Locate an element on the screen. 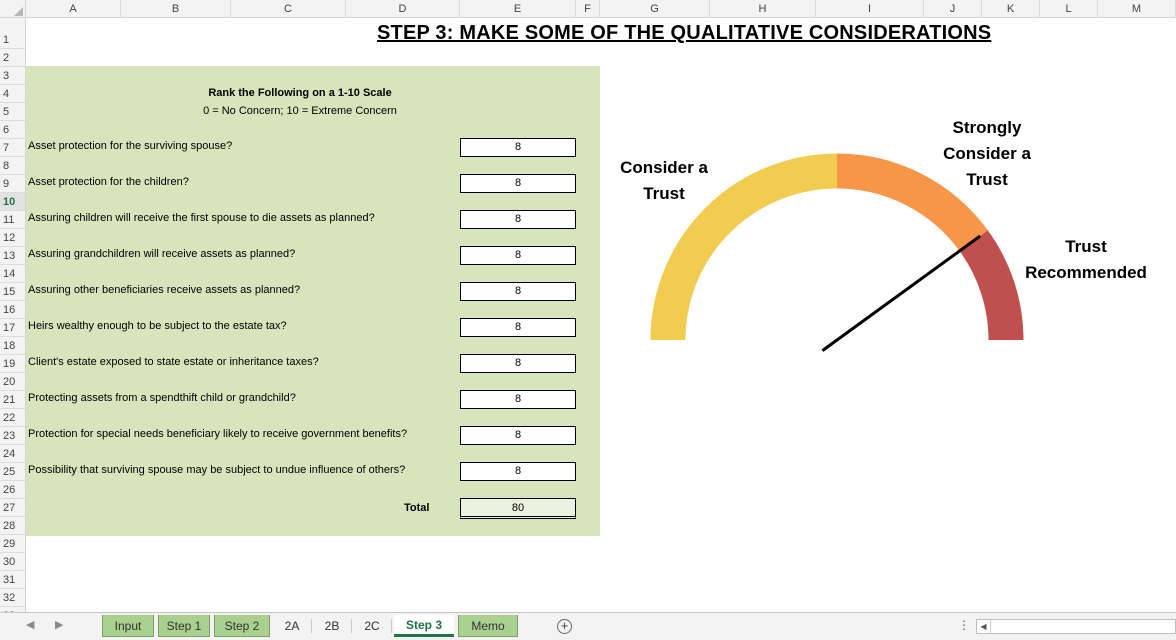 This screenshot has height=640, width=1176. row-header-12: 12 is located at coordinates (12, 238).